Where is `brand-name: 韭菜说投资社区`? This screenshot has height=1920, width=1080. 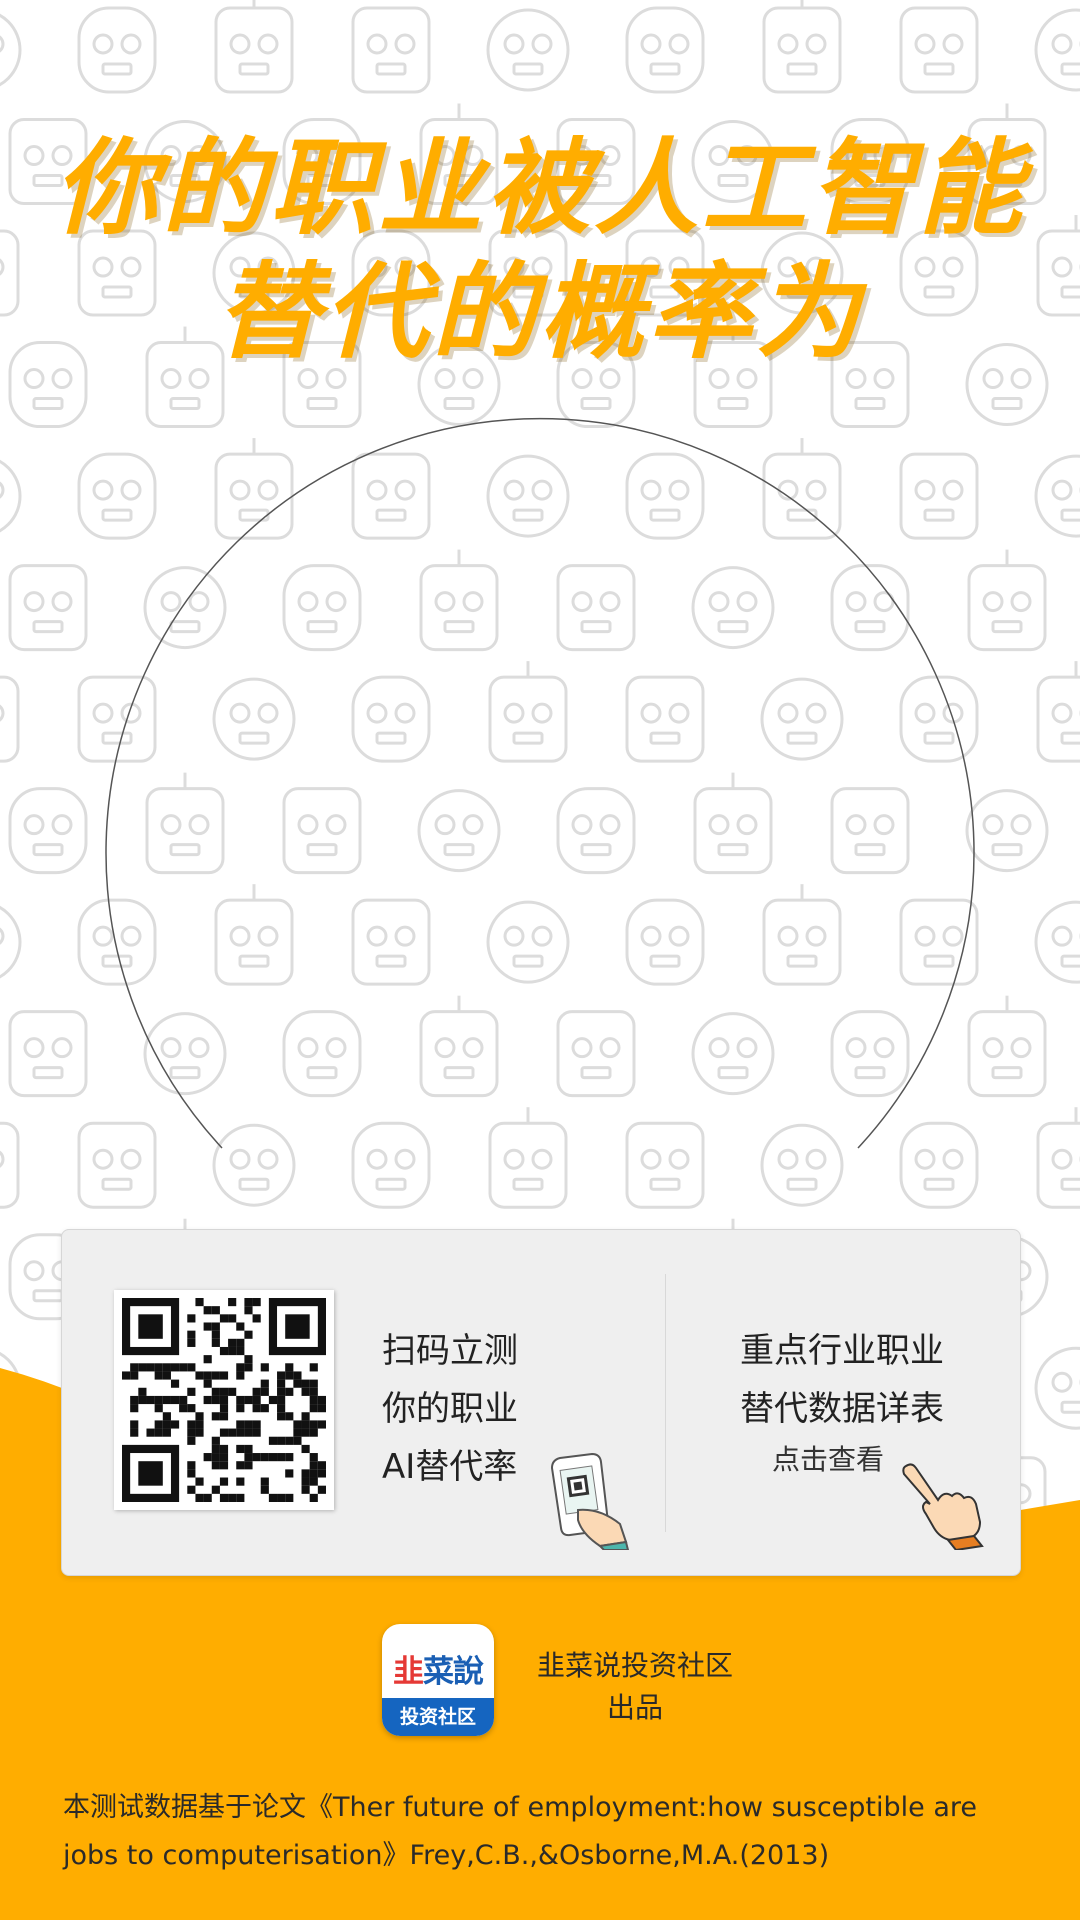
brand-name: 韭菜说投资社区 is located at coordinates (634, 1665).